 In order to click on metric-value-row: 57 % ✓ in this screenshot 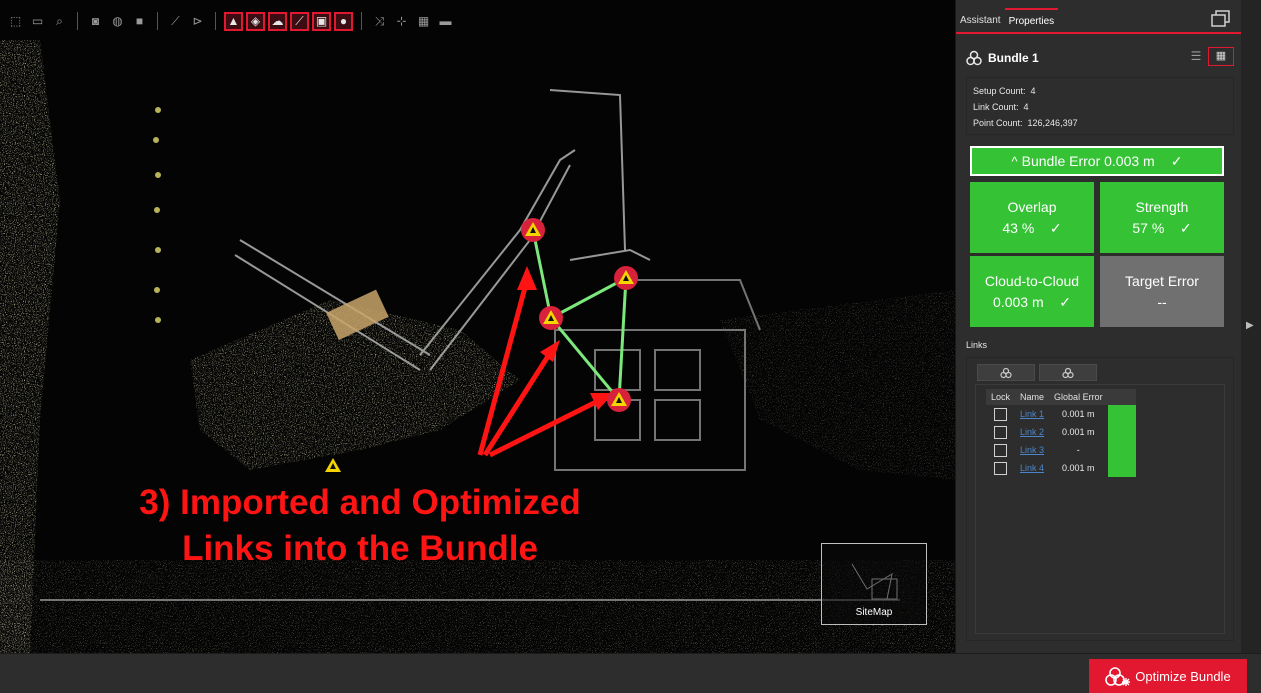, I will do `click(1162, 228)`.